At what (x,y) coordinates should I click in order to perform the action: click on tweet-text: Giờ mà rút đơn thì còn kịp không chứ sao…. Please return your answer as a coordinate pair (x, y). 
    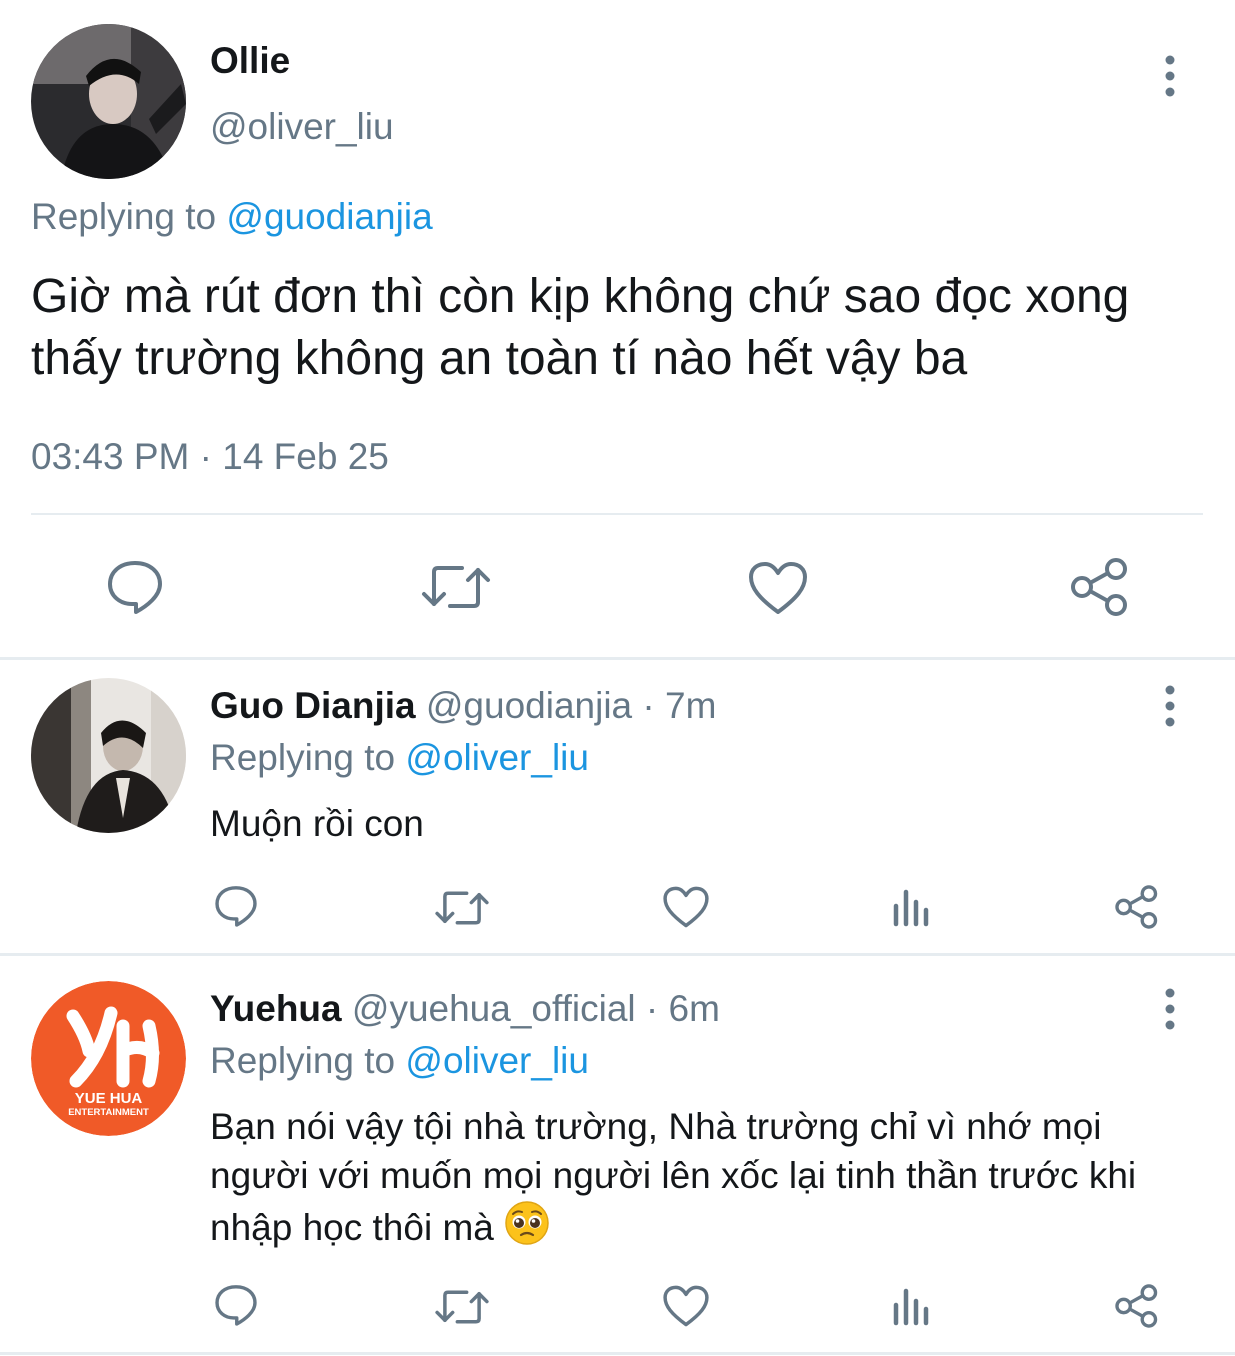
    Looking at the image, I should click on (580, 327).